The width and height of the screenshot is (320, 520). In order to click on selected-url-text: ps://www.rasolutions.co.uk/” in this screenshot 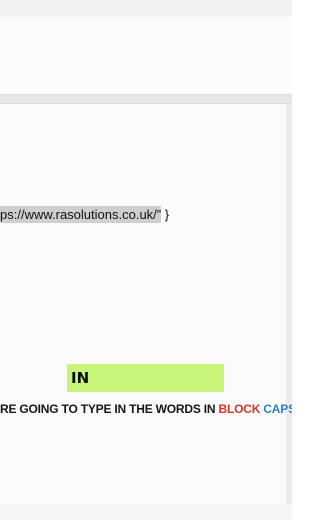, I will do `click(81, 214)`.